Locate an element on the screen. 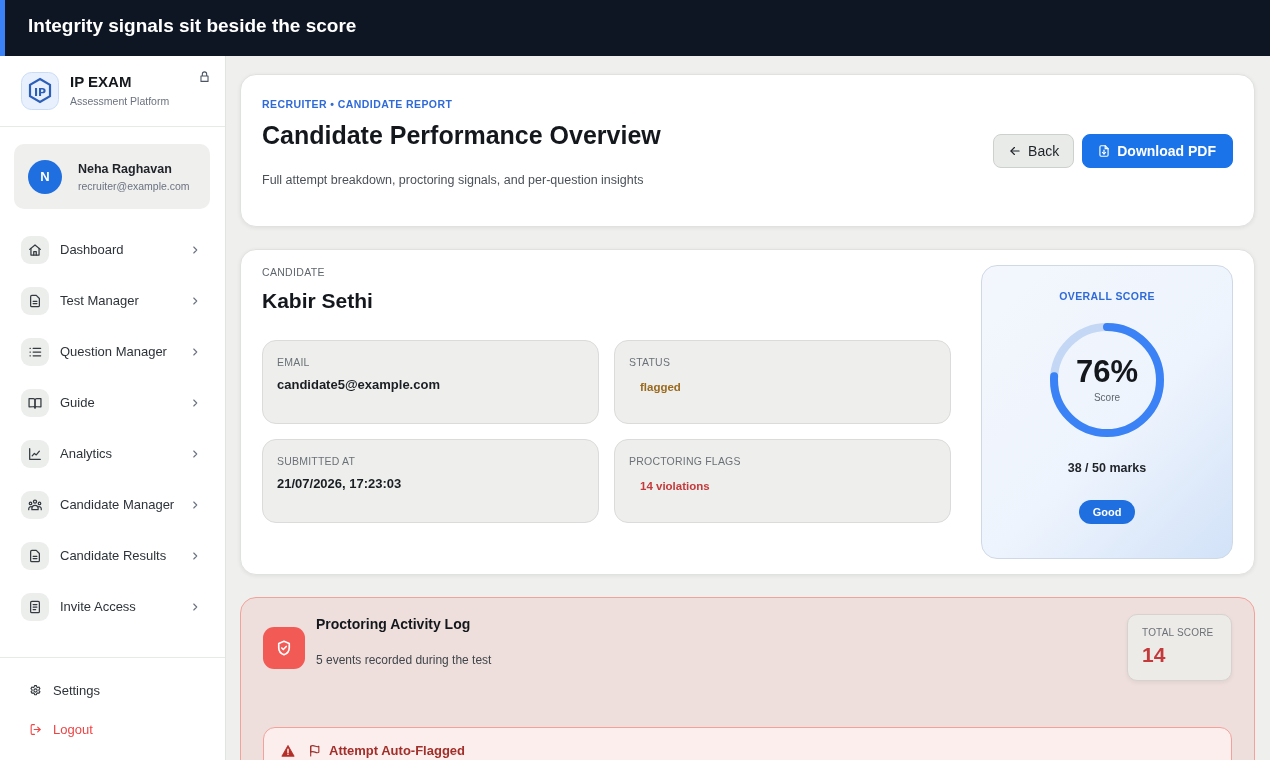 This screenshot has height=760, width=1270. brand-logo: IP is located at coordinates (40, 91).